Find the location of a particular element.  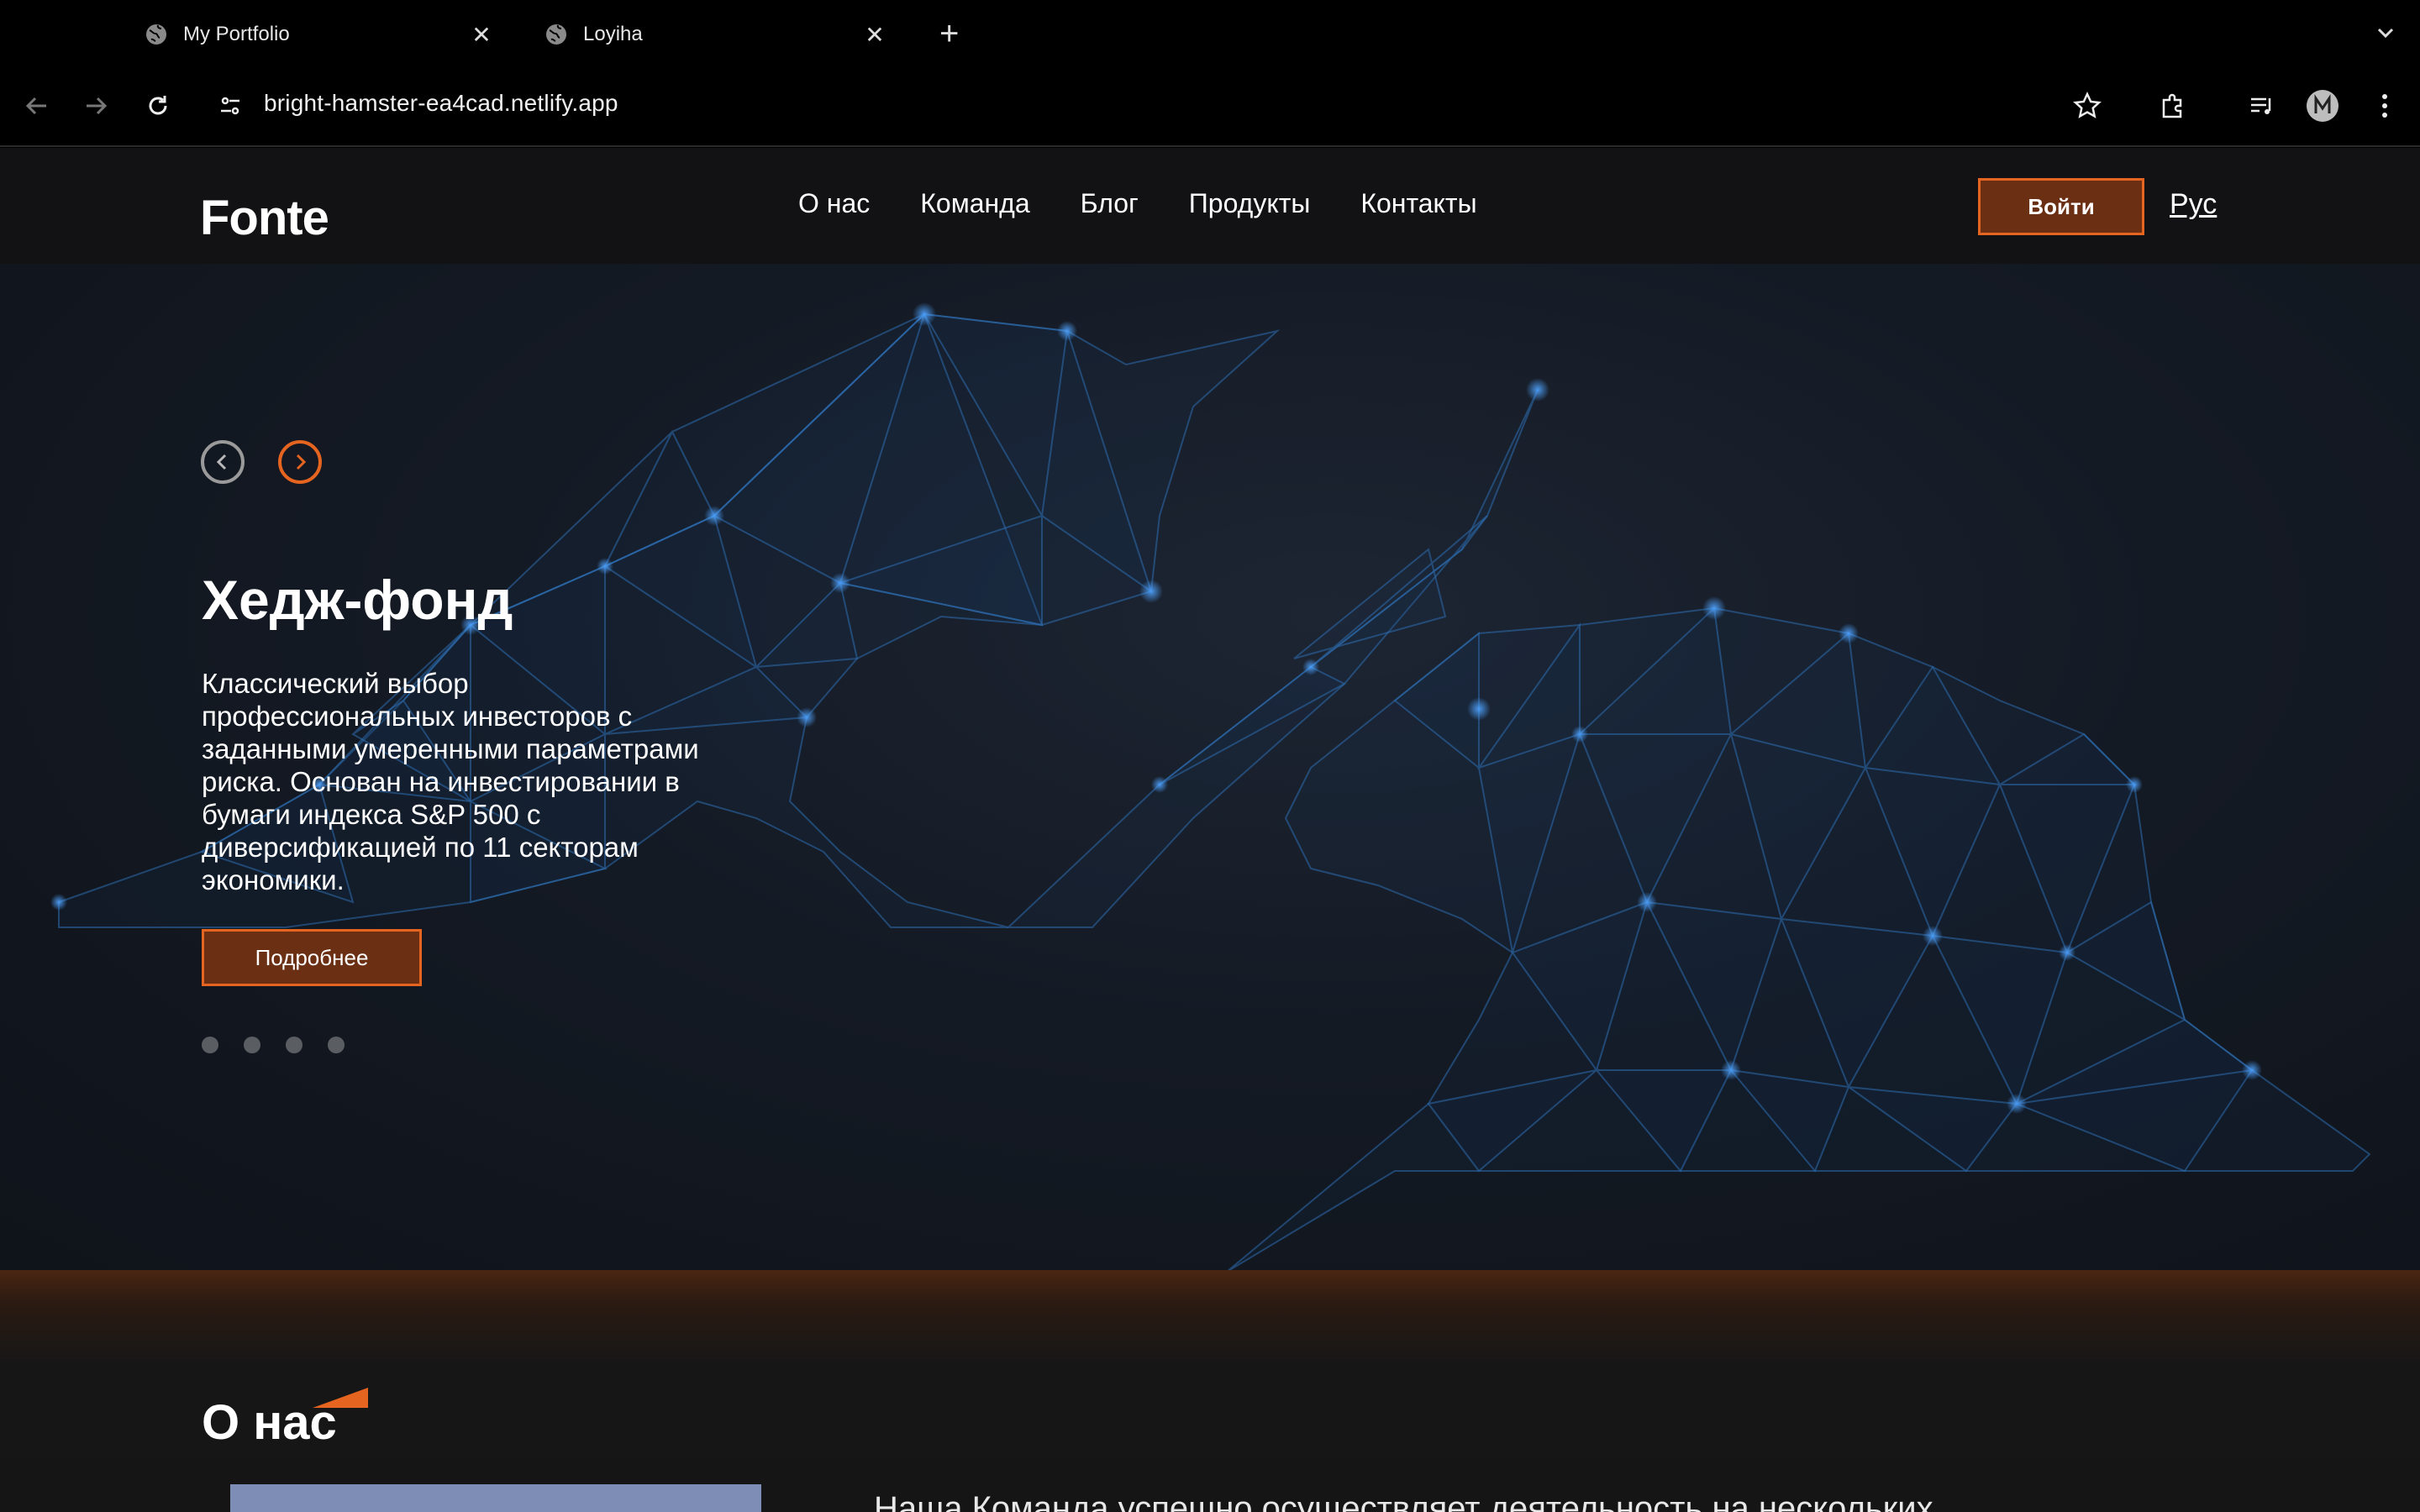

more-button: Подробнее is located at coordinates (312, 957).